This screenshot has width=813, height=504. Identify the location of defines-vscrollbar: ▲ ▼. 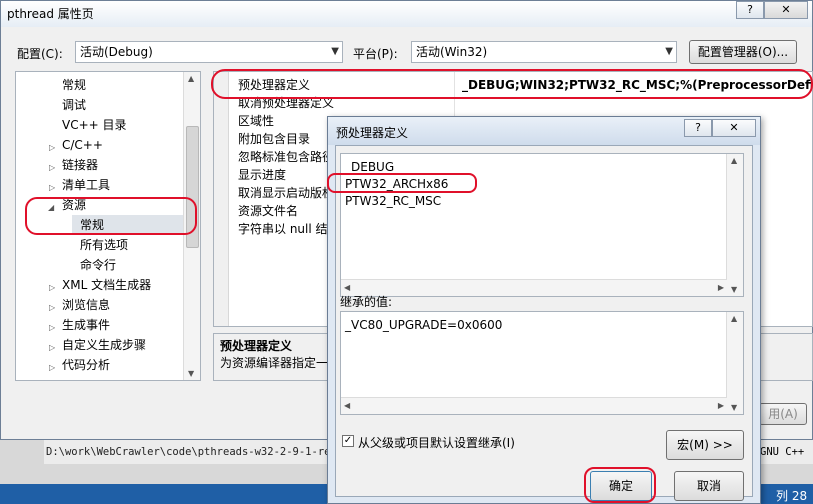
(734, 225).